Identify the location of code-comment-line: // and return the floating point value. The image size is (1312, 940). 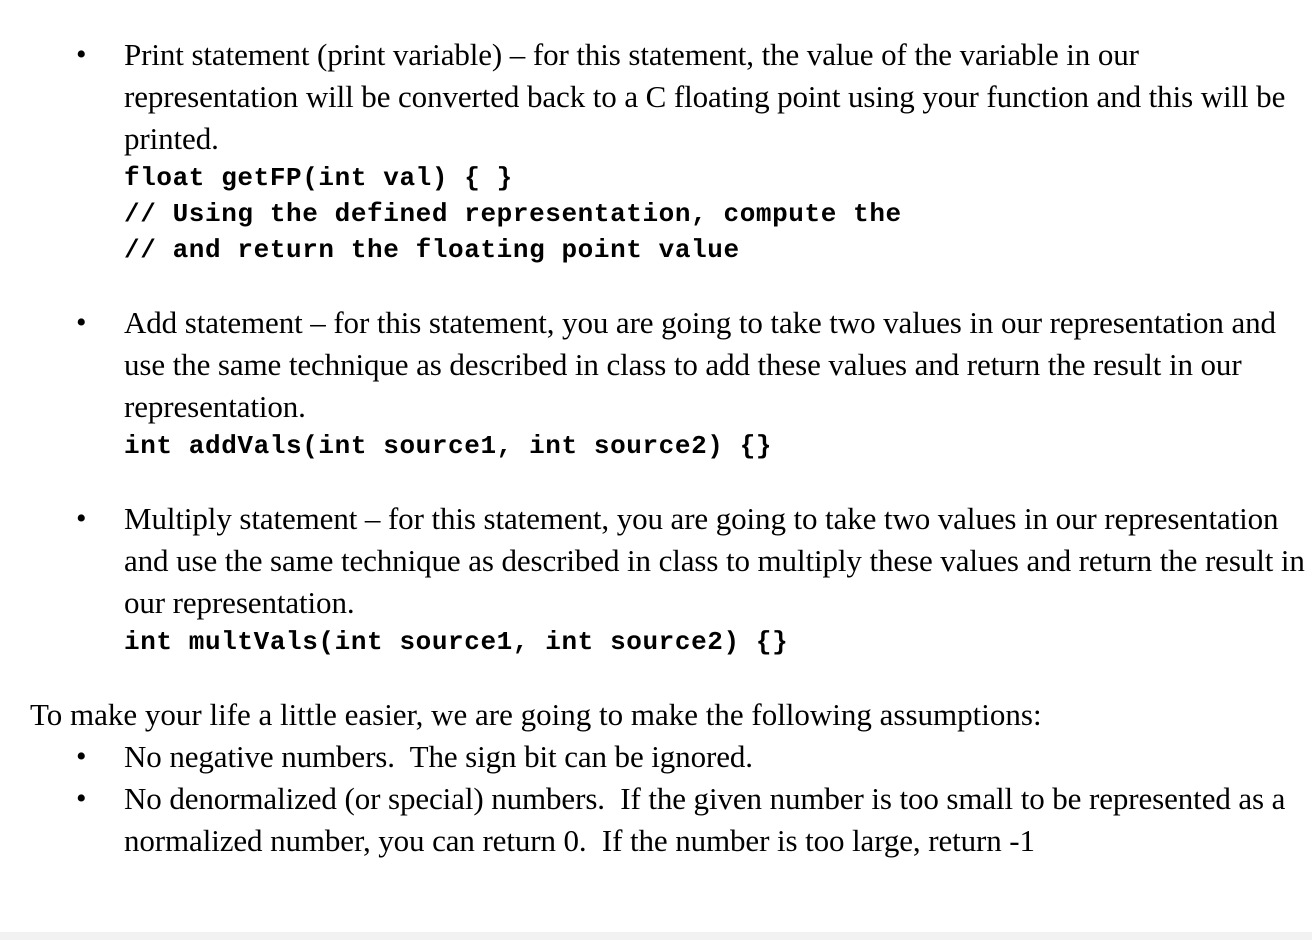
(432, 250).